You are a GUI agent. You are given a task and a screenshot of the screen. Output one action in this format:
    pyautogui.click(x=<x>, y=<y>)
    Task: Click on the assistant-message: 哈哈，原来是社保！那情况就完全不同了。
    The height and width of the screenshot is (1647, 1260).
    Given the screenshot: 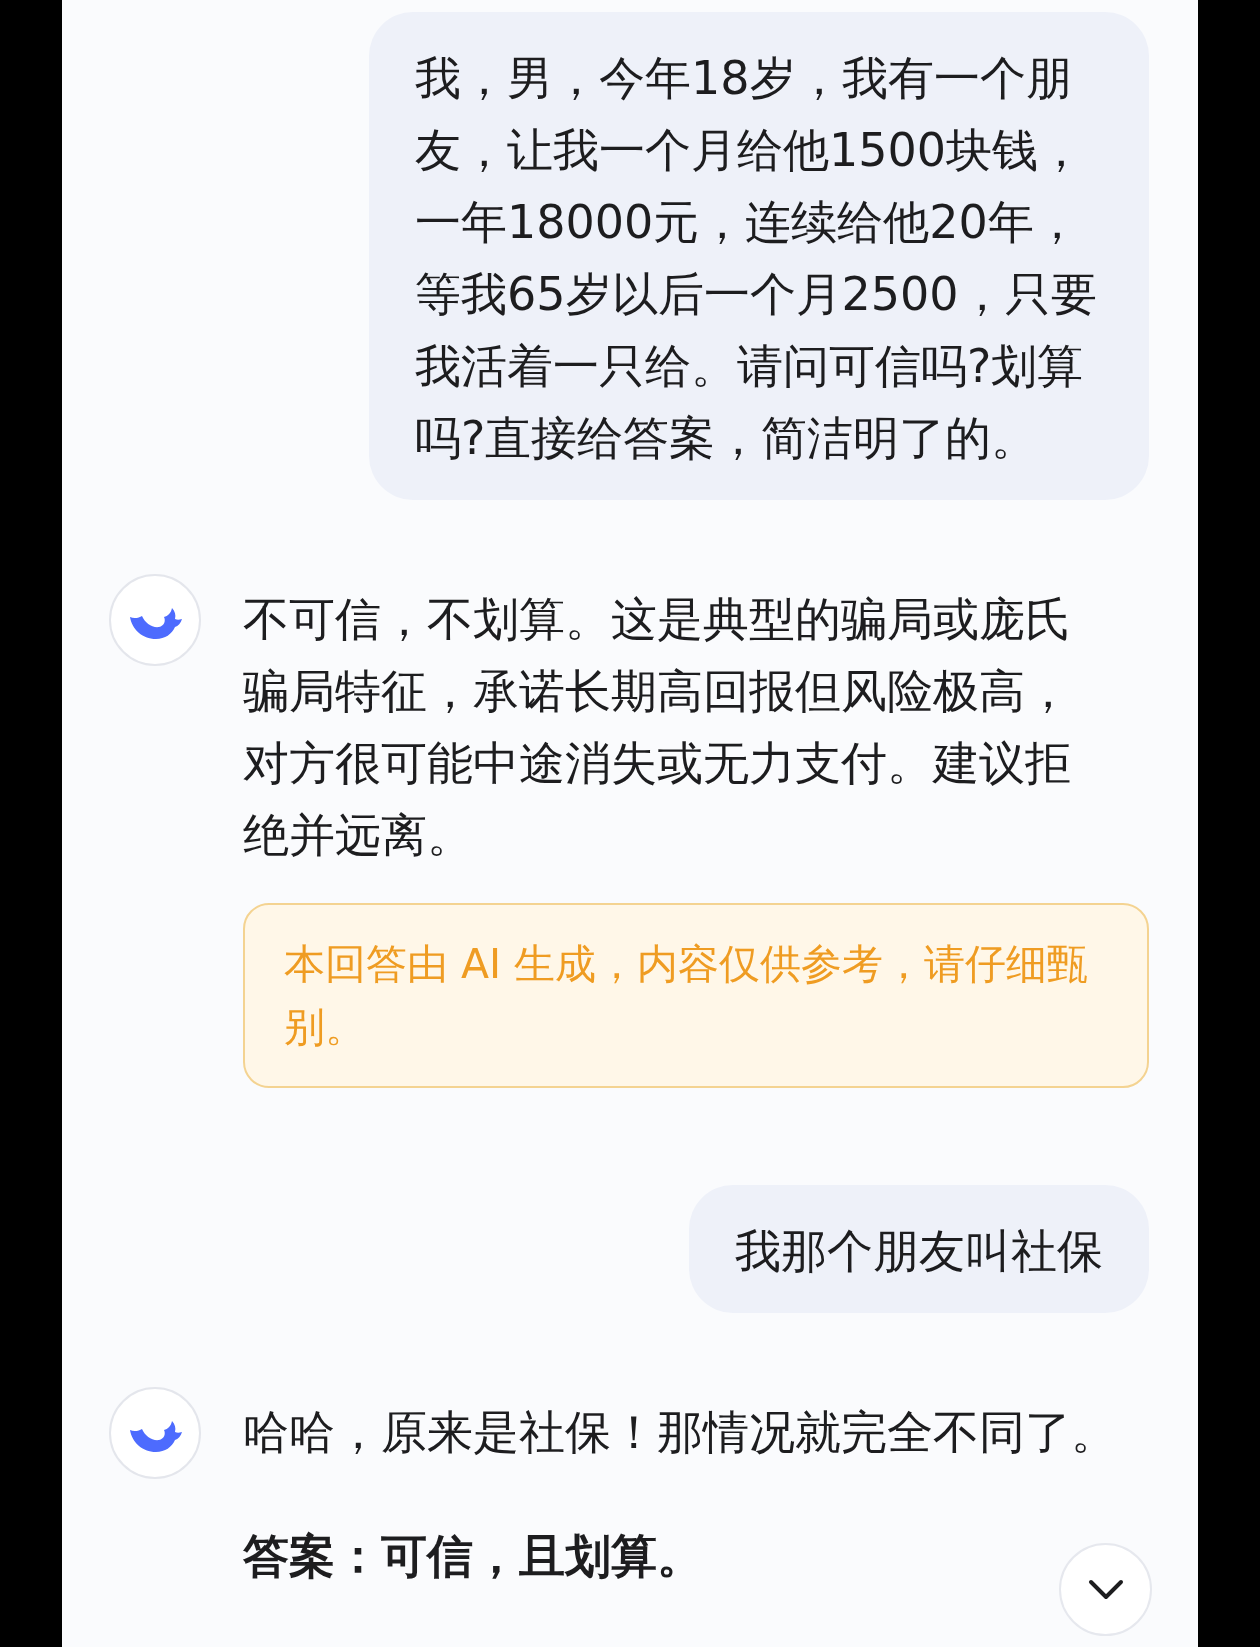 What is the action you would take?
    pyautogui.click(x=680, y=1432)
    